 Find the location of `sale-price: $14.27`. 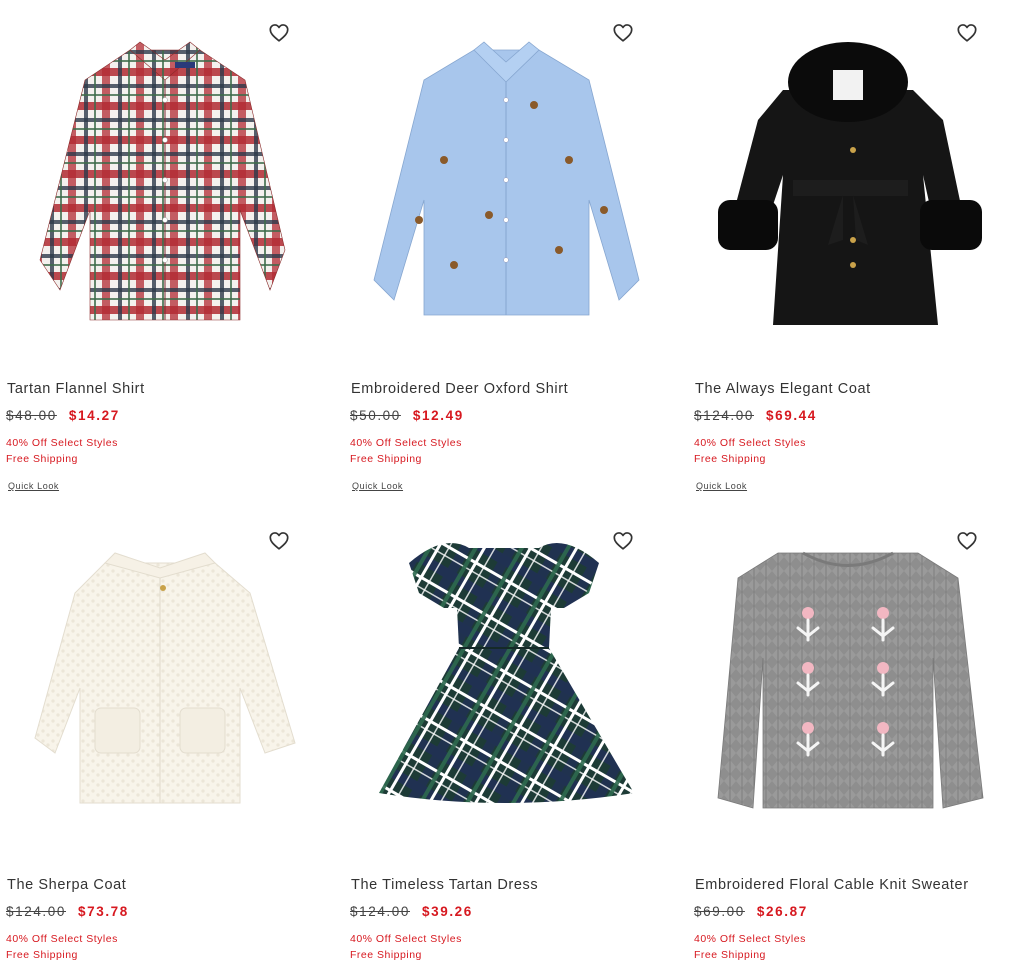

sale-price: $14.27 is located at coordinates (94, 415).